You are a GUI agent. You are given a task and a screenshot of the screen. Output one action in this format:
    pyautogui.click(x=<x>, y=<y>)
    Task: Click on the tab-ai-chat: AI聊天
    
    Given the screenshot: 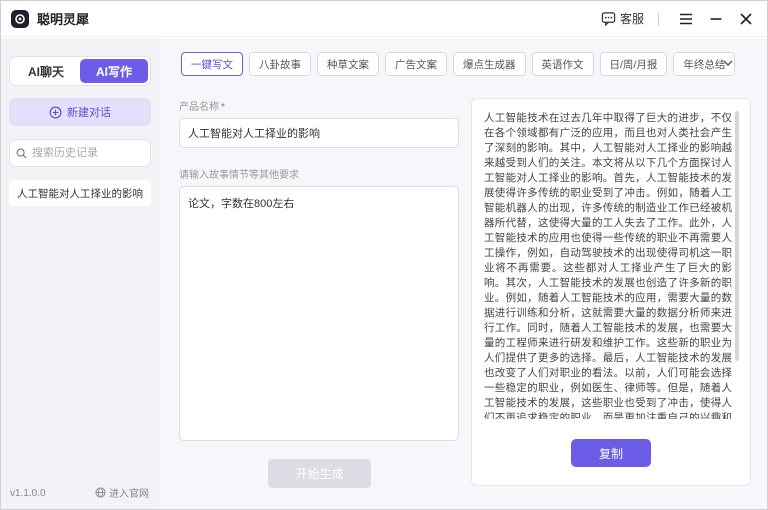 What is the action you would take?
    pyautogui.click(x=46, y=71)
    